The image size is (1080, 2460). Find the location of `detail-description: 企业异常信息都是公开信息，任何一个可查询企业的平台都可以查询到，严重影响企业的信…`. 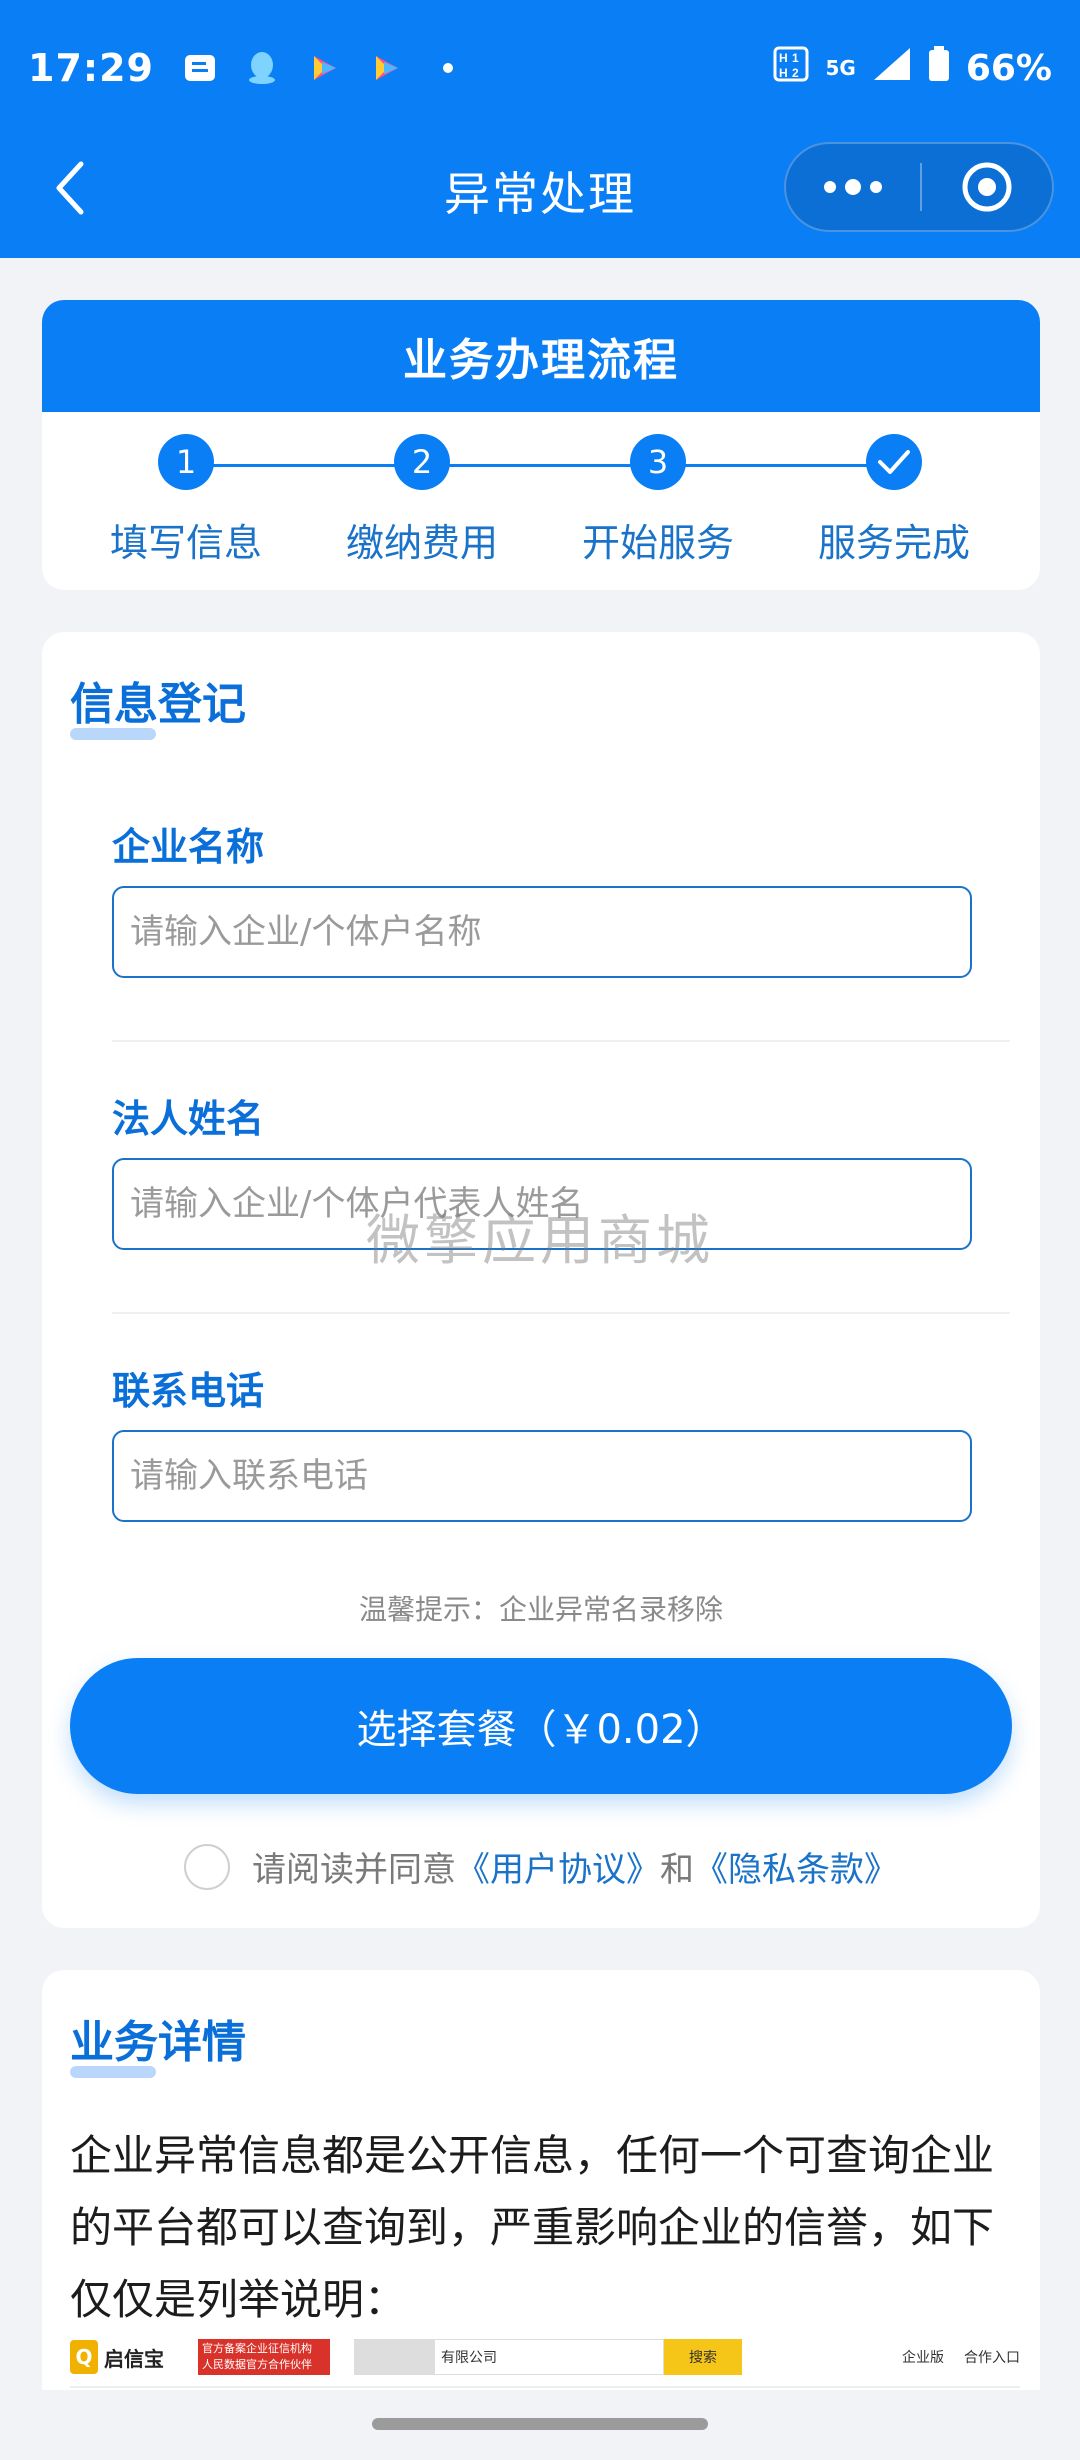

detail-description: 企业异常信息都是公开信息，任何一个可查询企业的平台都可以查询到，严重影响企业的信… is located at coordinates (532, 2227).